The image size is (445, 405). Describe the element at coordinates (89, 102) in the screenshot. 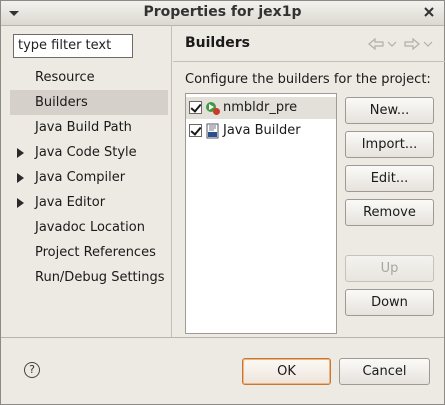

I see `tree-item-builders: Builders` at that location.